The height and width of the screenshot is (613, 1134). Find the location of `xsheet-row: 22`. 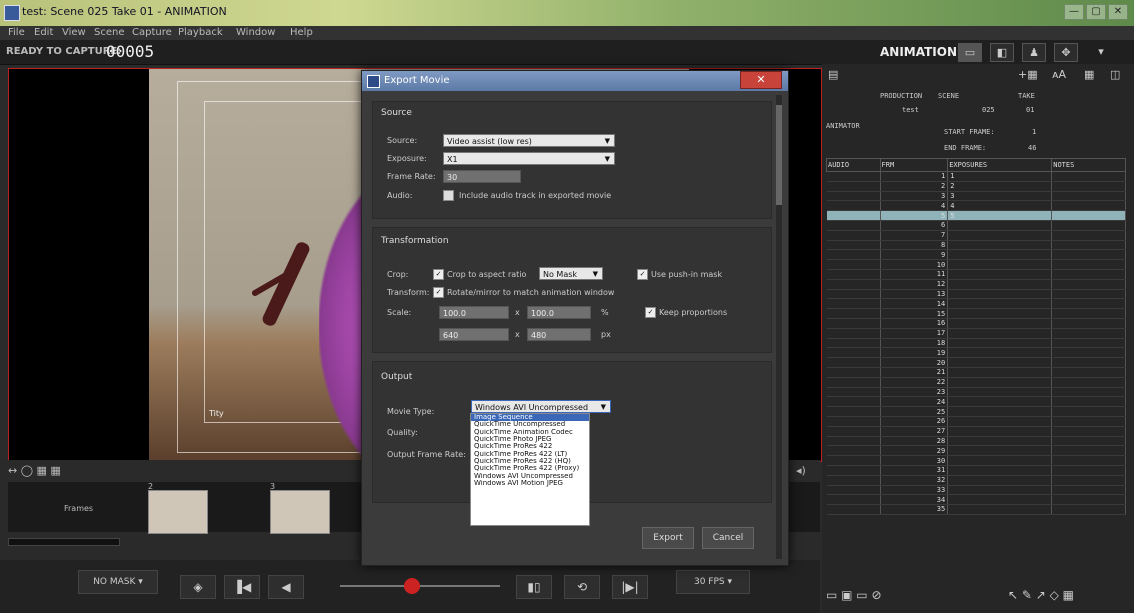

xsheet-row: 22 is located at coordinates (976, 382).